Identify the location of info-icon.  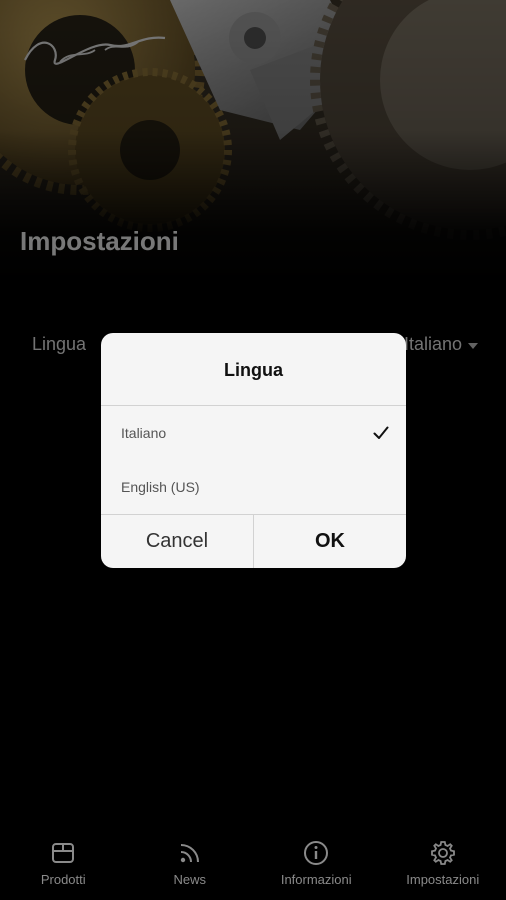
(316, 853).